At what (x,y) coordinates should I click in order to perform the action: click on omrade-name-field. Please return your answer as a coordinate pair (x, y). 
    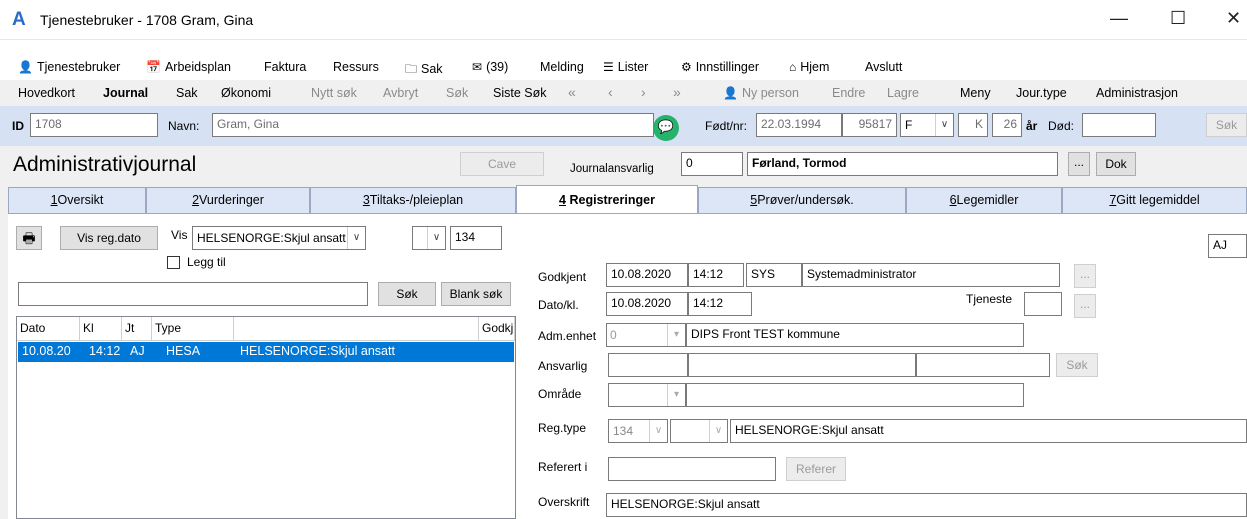
    Looking at the image, I should click on (855, 395).